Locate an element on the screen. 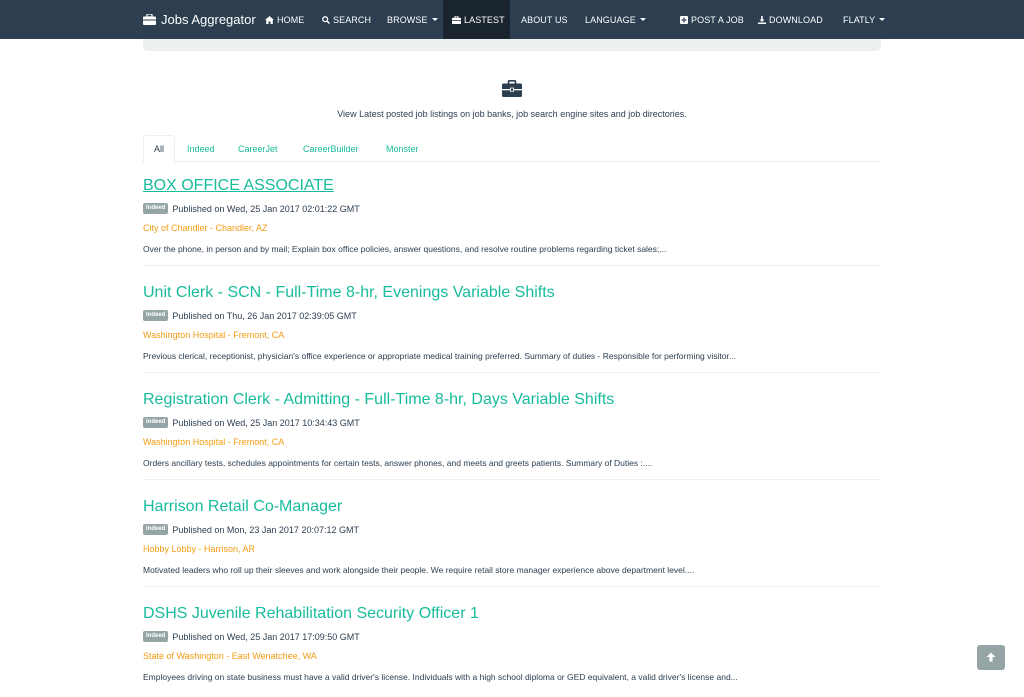  nav-browse: BROWSE is located at coordinates (410, 19).